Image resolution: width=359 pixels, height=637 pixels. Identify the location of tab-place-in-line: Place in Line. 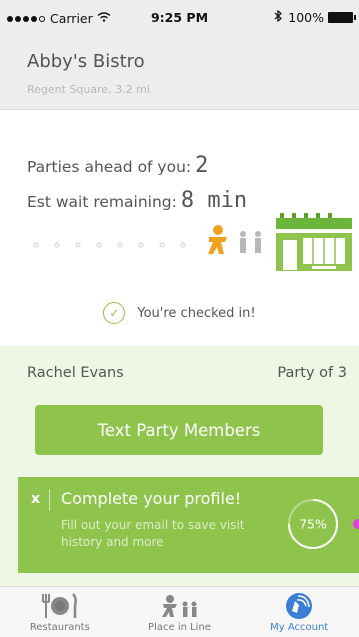
(180, 612).